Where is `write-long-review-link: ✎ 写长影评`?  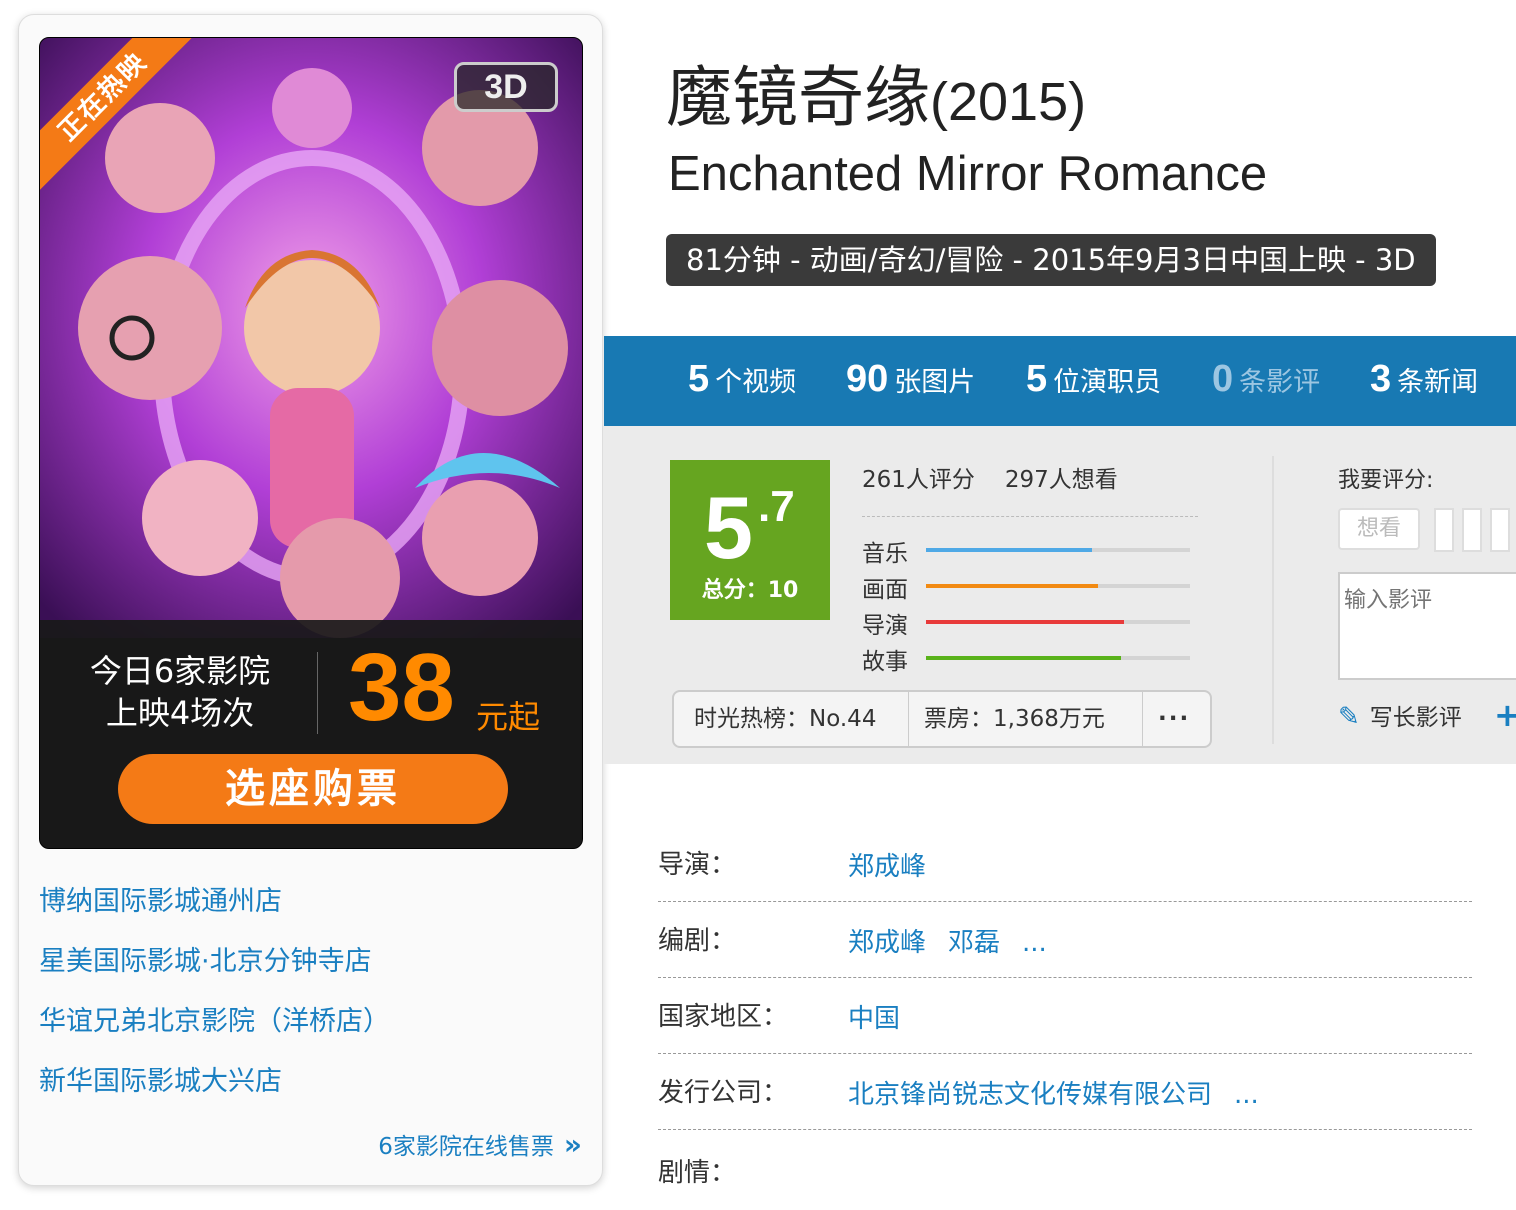 write-long-review-link: ✎ 写长影评 is located at coordinates (1400, 715).